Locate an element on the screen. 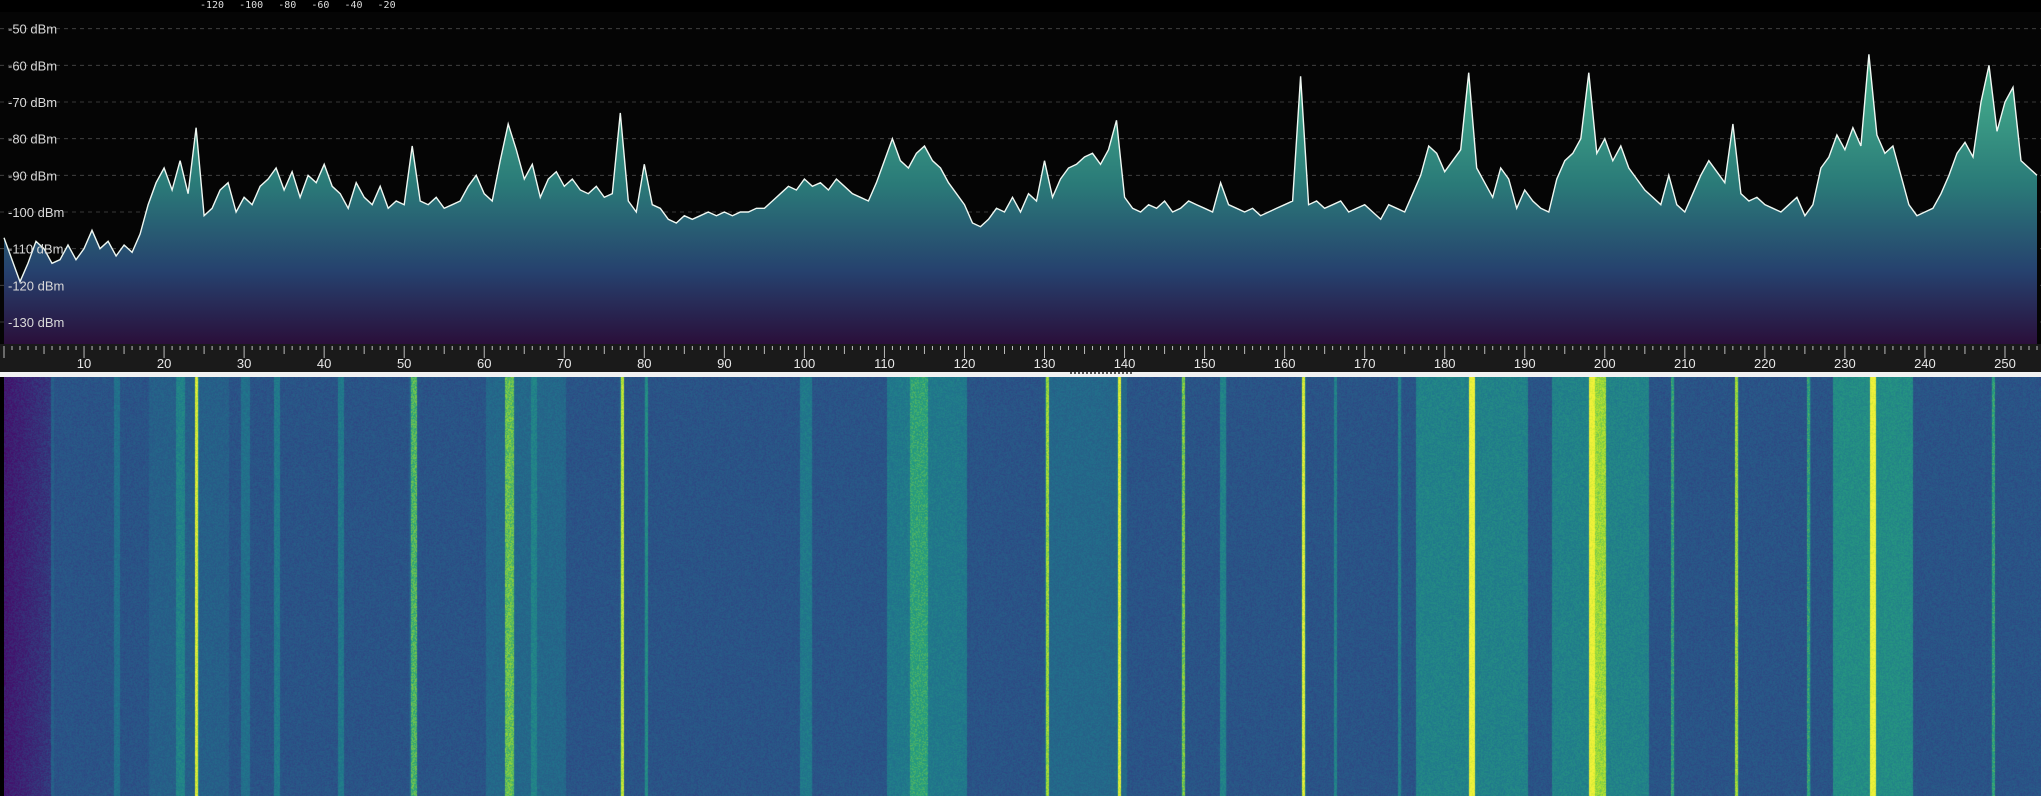  x-axis-label: 10 is located at coordinates (84, 363).